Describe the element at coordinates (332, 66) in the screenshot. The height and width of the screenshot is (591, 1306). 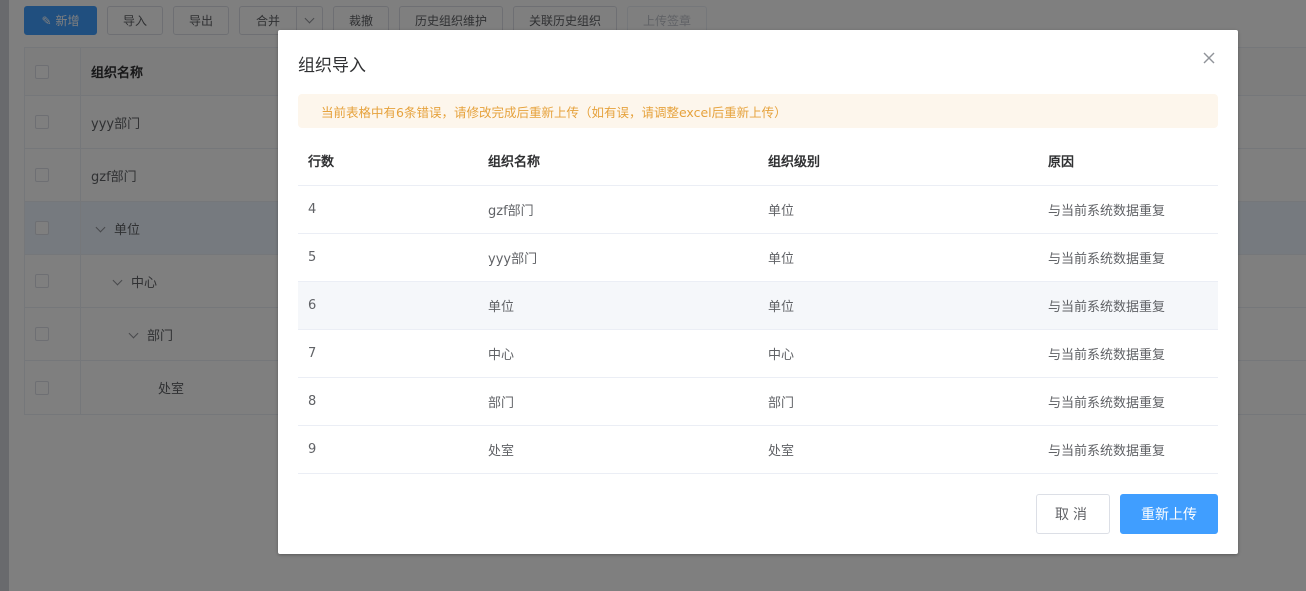
I see `dialog-title: 组织导入` at that location.